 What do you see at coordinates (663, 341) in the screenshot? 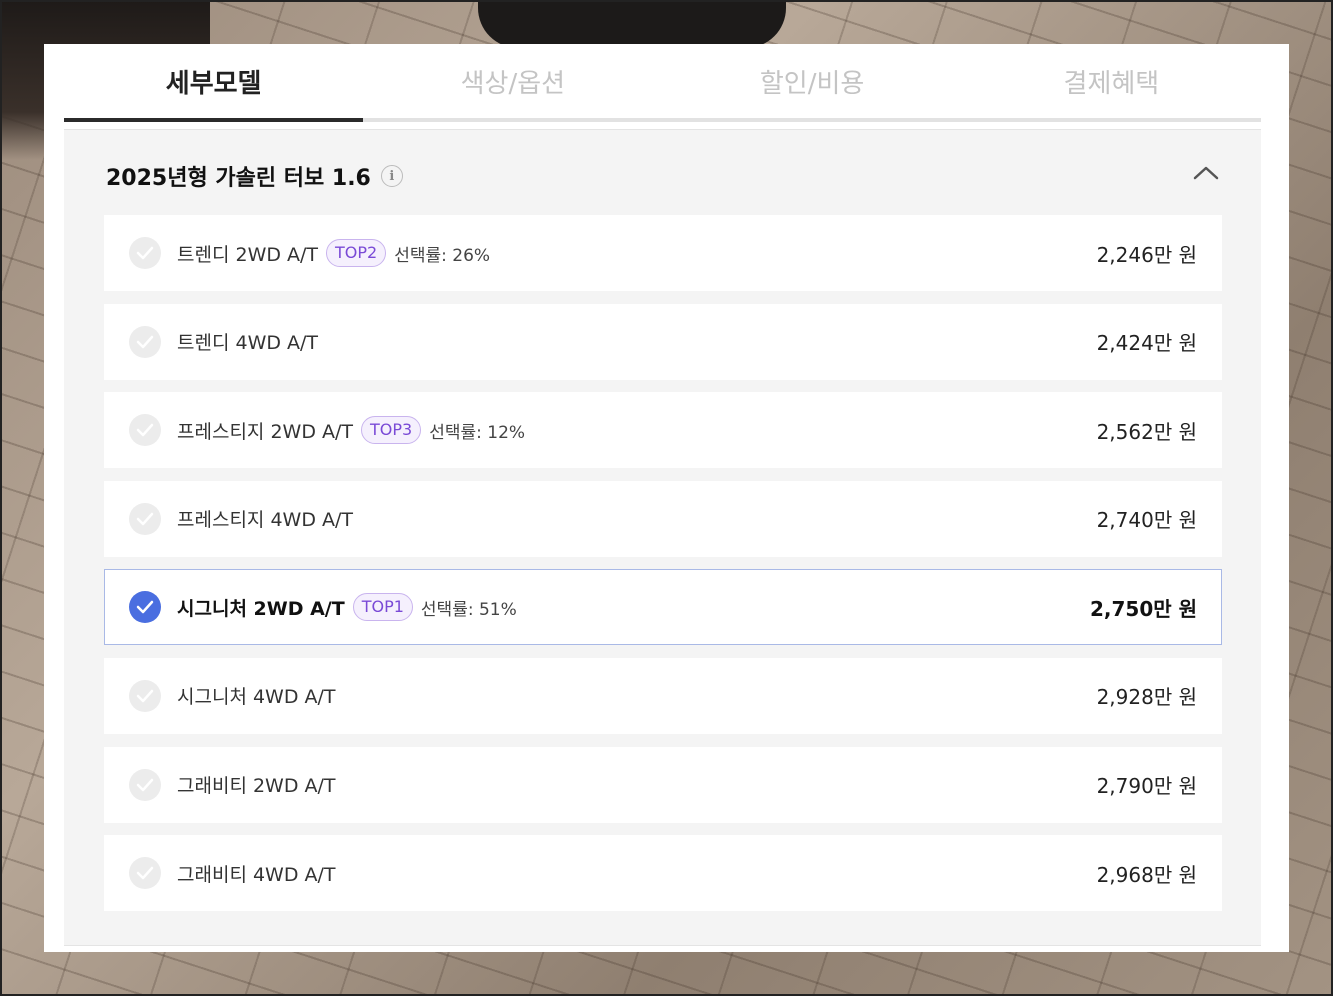
I see `model-option-row: 트렌디 4WD A/T 2,424만 원` at bounding box center [663, 341].